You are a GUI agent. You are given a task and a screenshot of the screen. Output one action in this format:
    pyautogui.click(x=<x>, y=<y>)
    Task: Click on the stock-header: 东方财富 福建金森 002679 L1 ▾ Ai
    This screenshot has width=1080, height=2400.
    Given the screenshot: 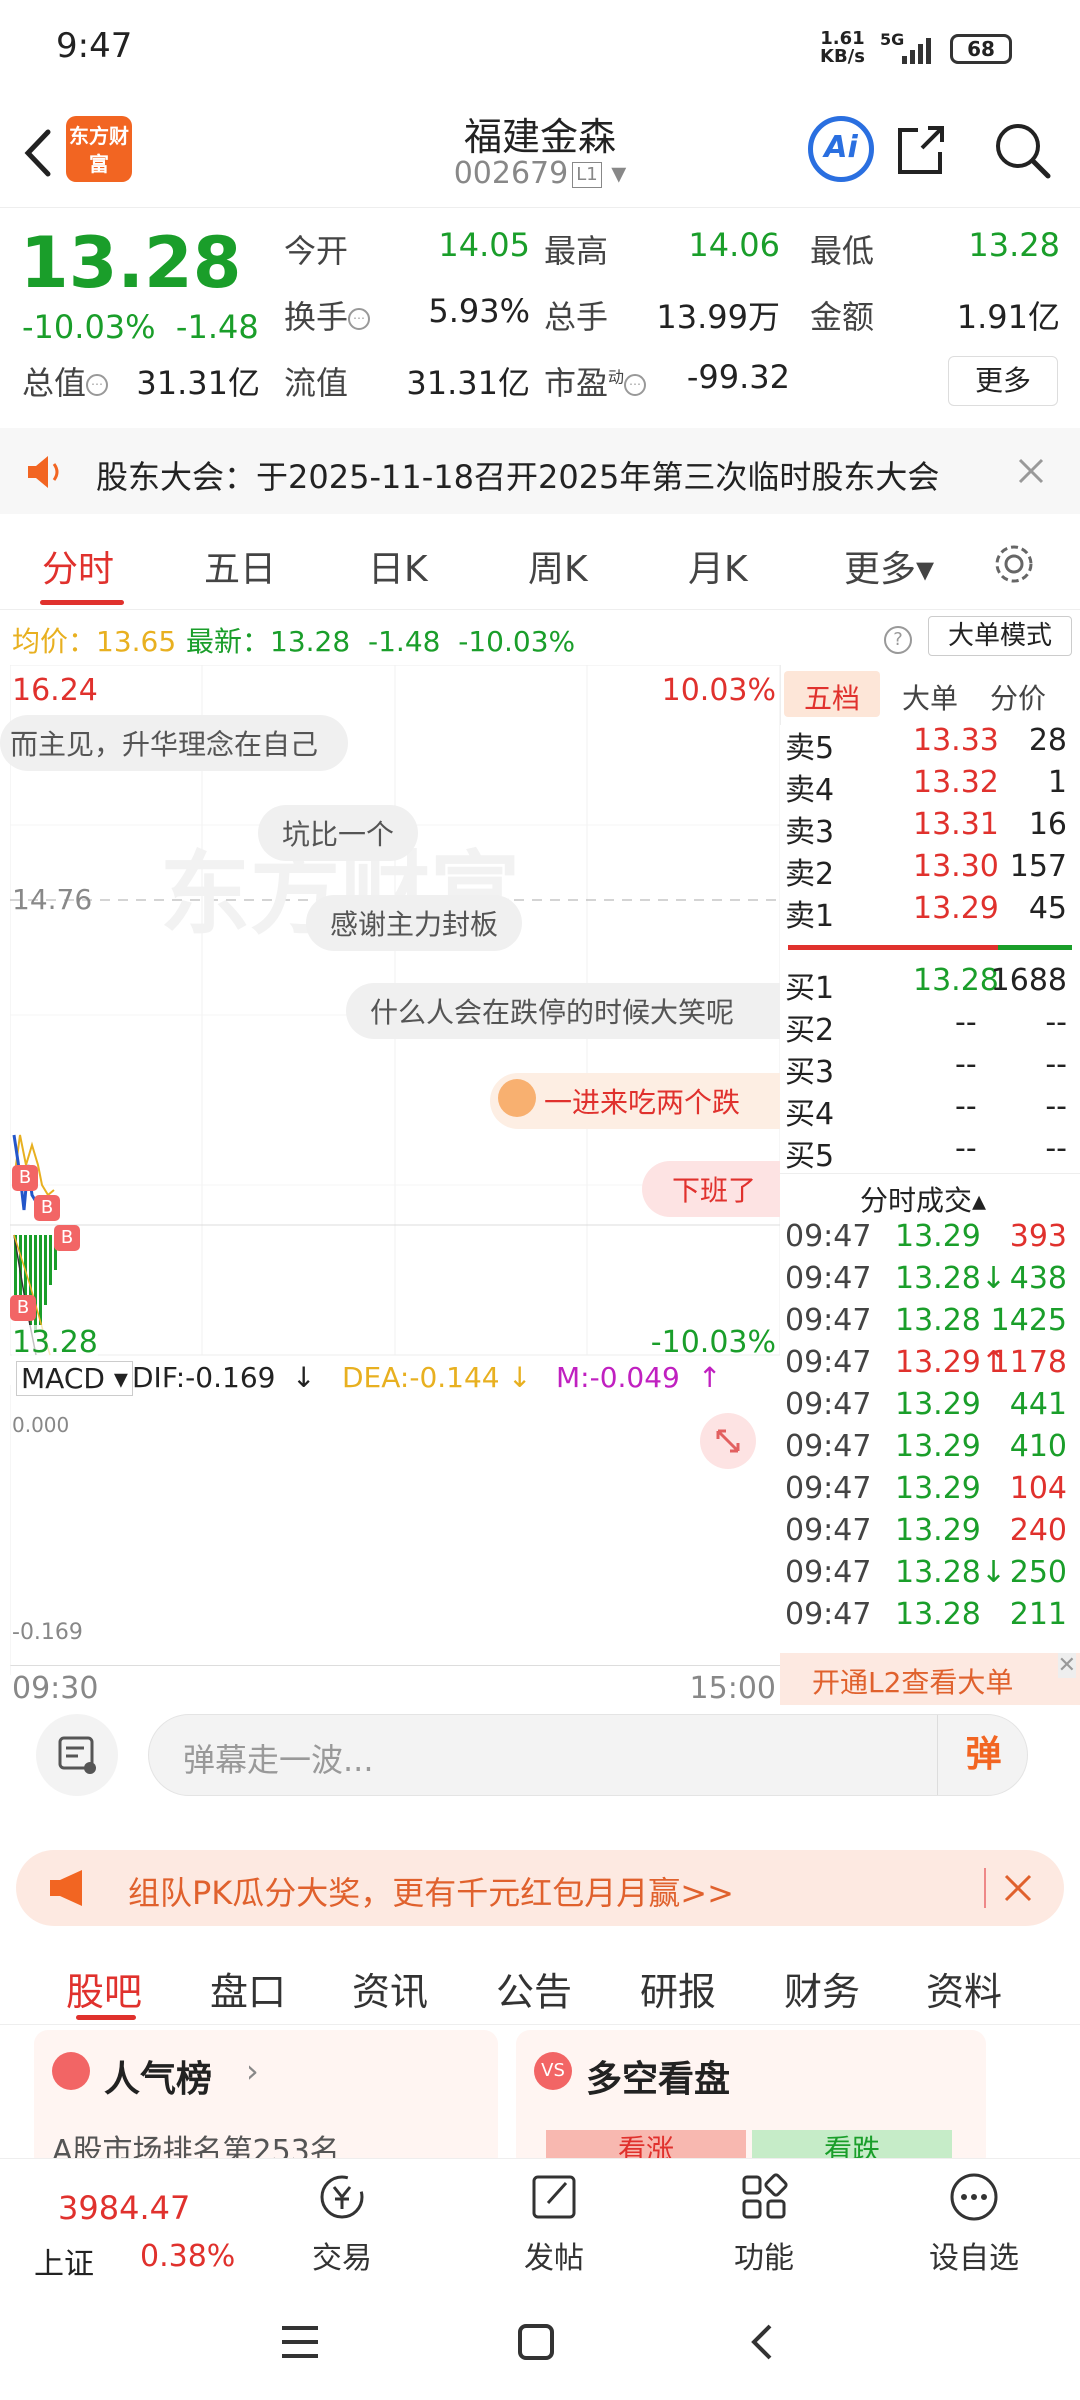 What is the action you would take?
    pyautogui.click(x=540, y=154)
    